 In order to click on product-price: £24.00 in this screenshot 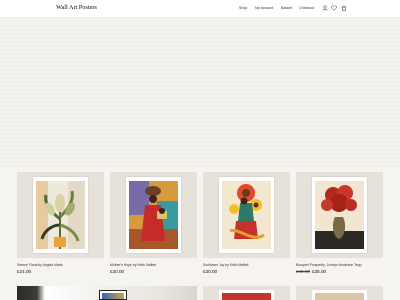, I will do `click(24, 271)`.